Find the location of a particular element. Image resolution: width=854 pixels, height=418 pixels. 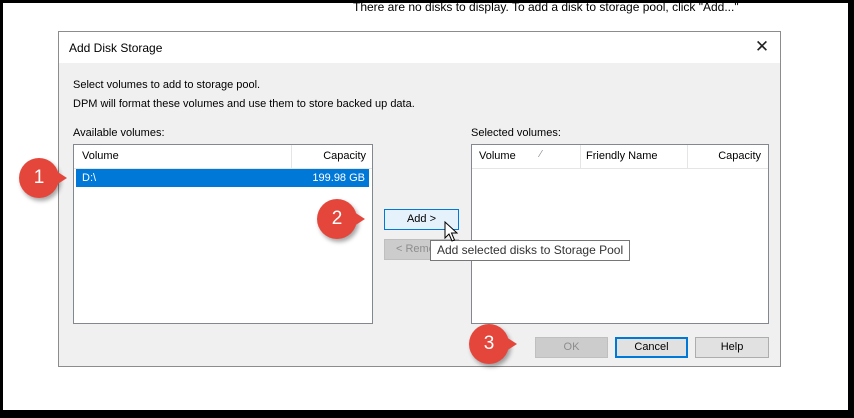

title-bar: Add Disk Storage ✕ is located at coordinates (419, 47).